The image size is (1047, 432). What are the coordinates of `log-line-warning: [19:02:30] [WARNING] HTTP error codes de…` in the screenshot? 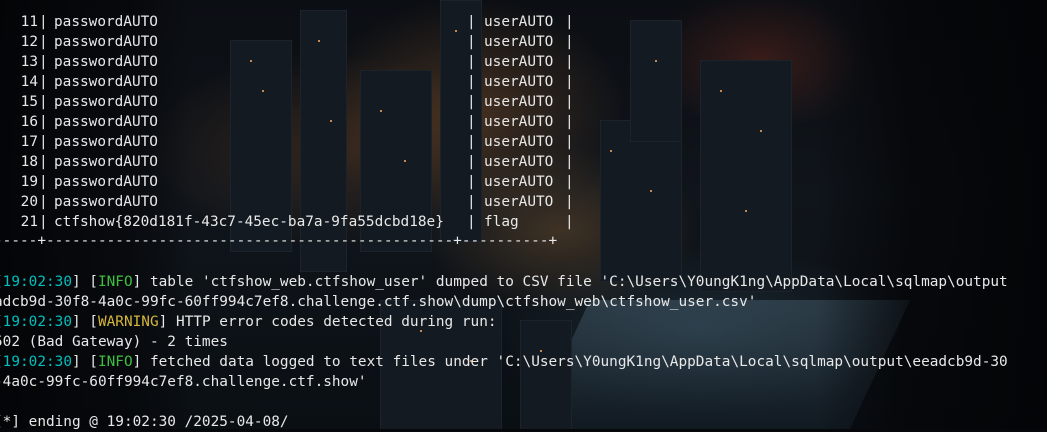 It's located at (248, 322).